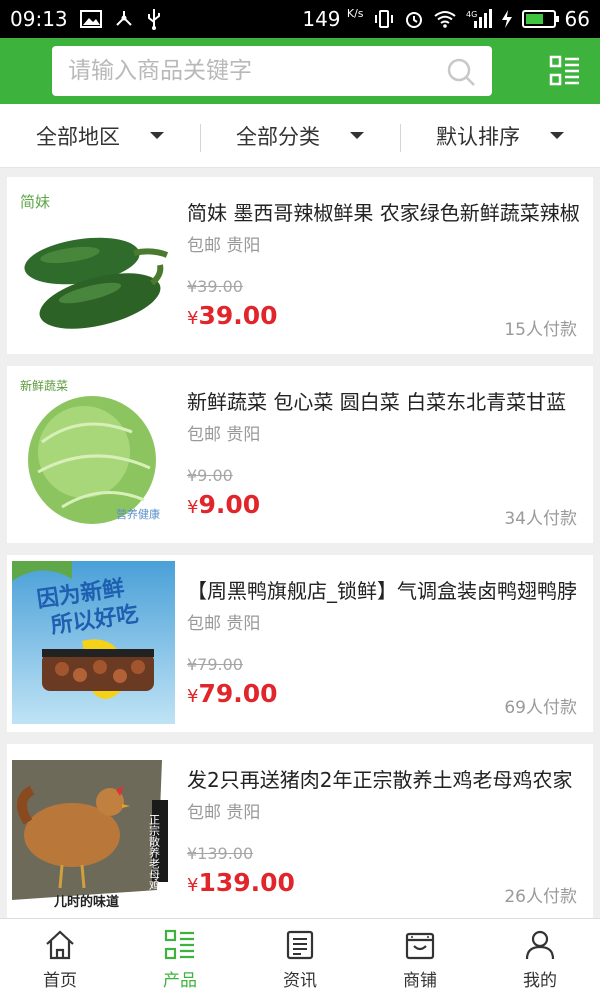 This screenshot has height=1000, width=600. Describe the element at coordinates (300, 981) in the screenshot. I see `tab-label: 资讯` at that location.